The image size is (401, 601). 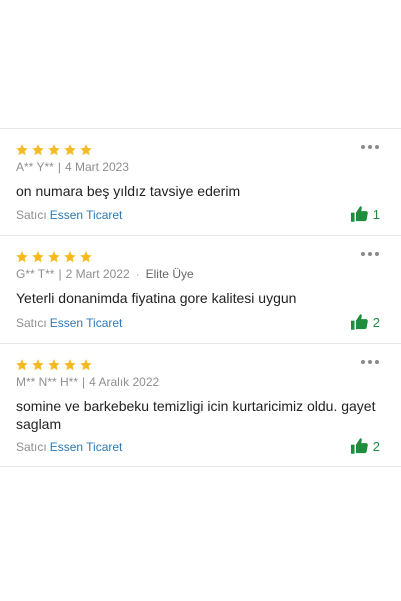 I want to click on like-count: 1, so click(x=376, y=214).